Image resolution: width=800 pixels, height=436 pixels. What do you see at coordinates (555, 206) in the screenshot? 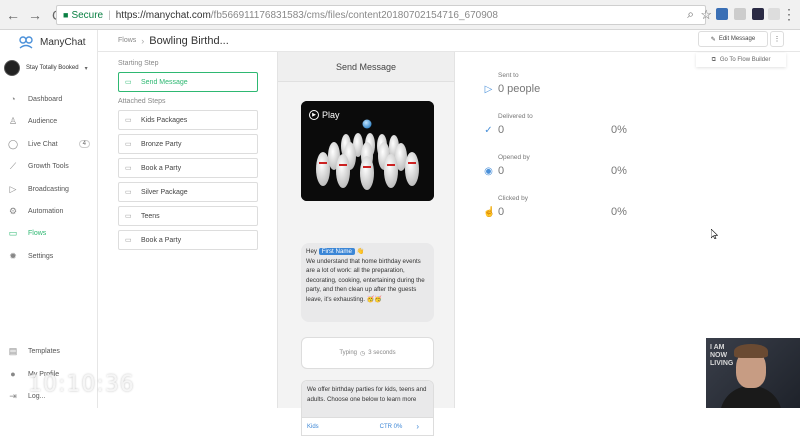
I see `stat-clicked: Clicked by ☝ 0 0%` at bounding box center [555, 206].